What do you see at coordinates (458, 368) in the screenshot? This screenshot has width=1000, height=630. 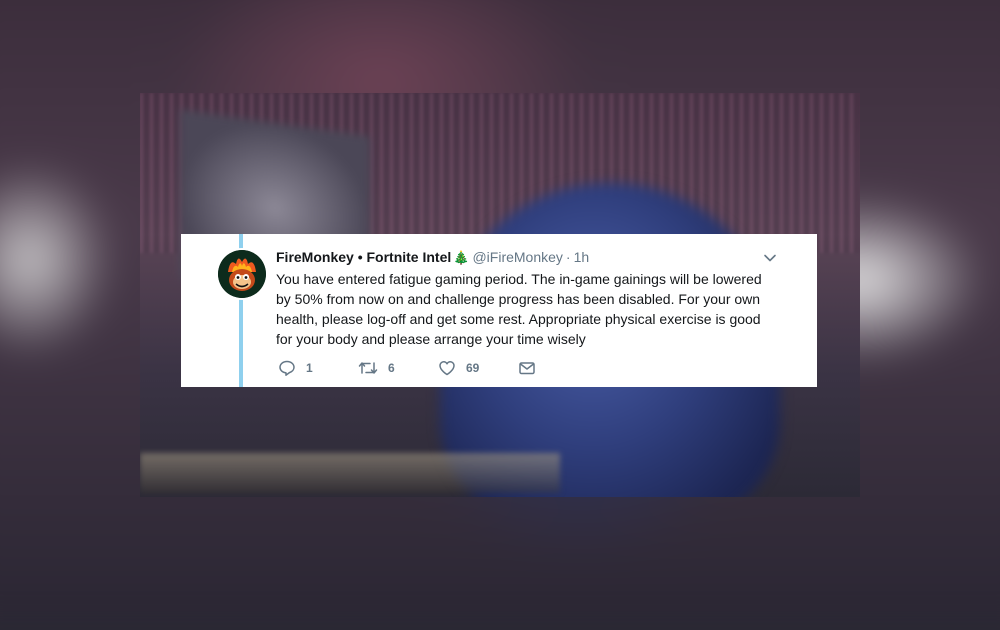 I see `like-button: 69` at bounding box center [458, 368].